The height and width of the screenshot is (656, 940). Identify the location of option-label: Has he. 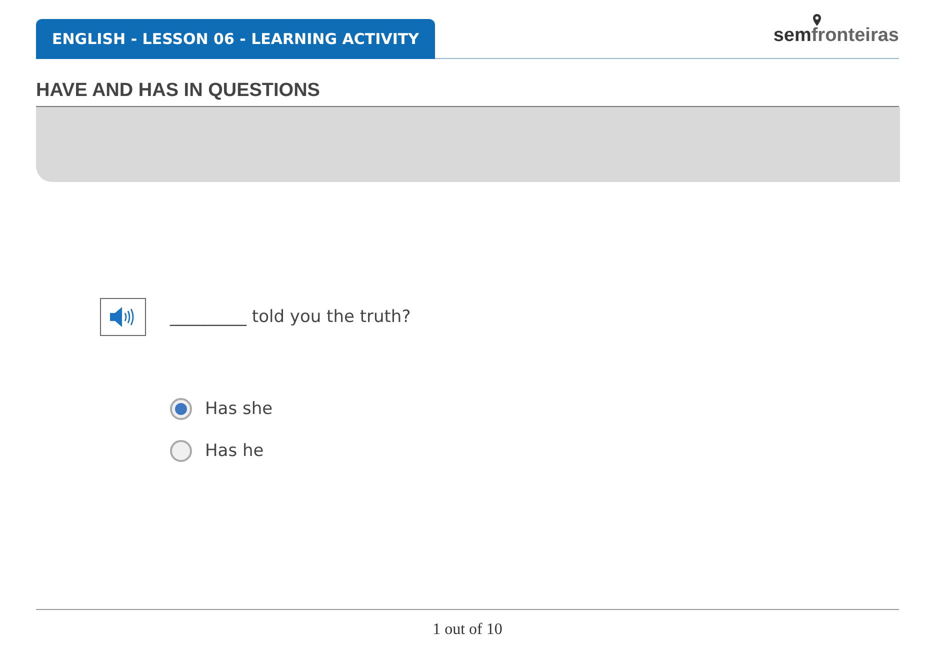
(234, 451).